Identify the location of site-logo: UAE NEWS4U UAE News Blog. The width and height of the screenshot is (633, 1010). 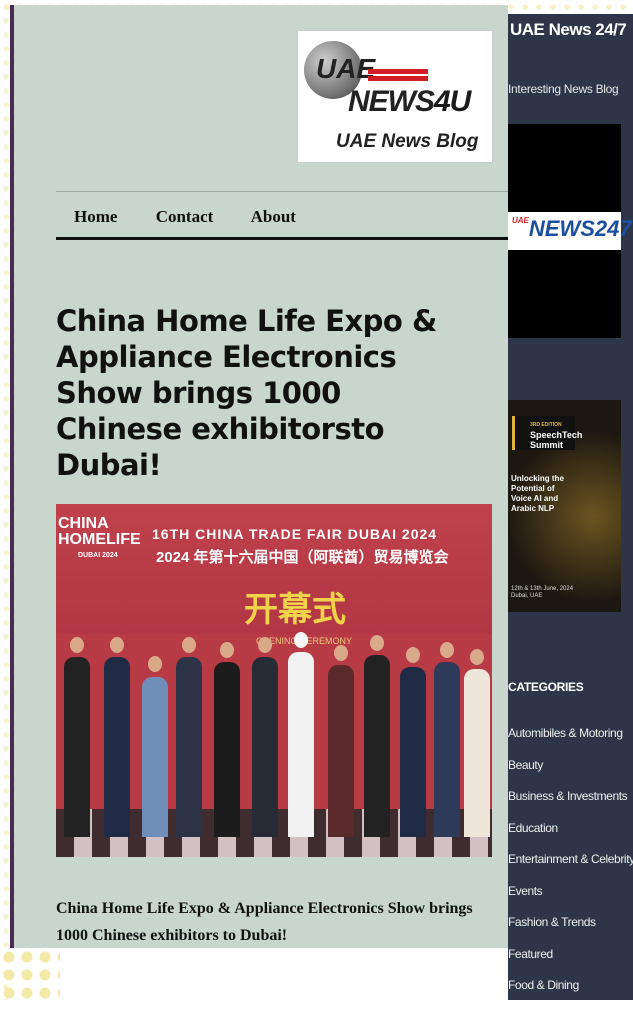
(395, 96).